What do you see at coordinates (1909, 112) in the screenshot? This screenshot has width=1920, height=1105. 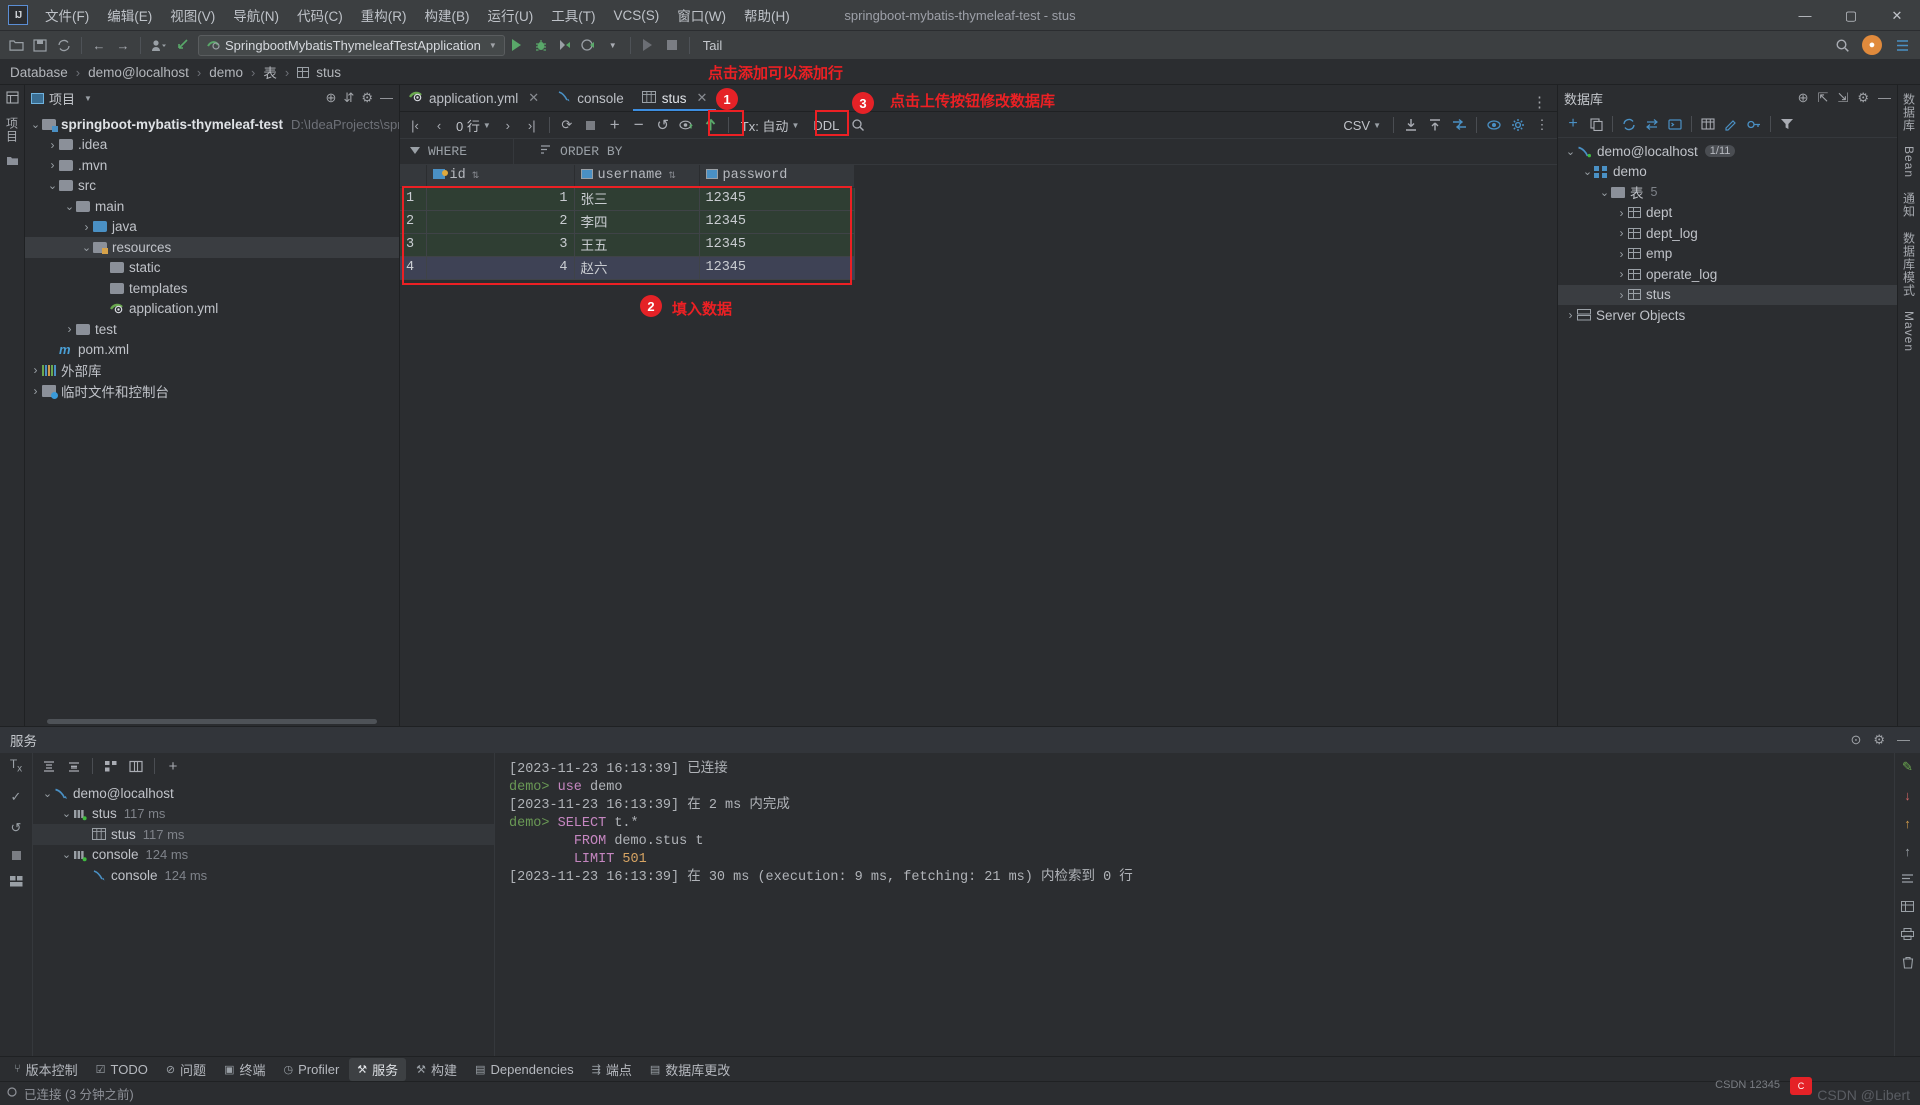 I see `right-tab-database: 数据库` at bounding box center [1909, 112].